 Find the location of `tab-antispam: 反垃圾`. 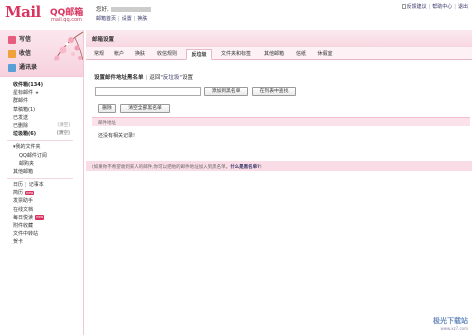

tab-antispam: 反垃圾 is located at coordinates (199, 54).